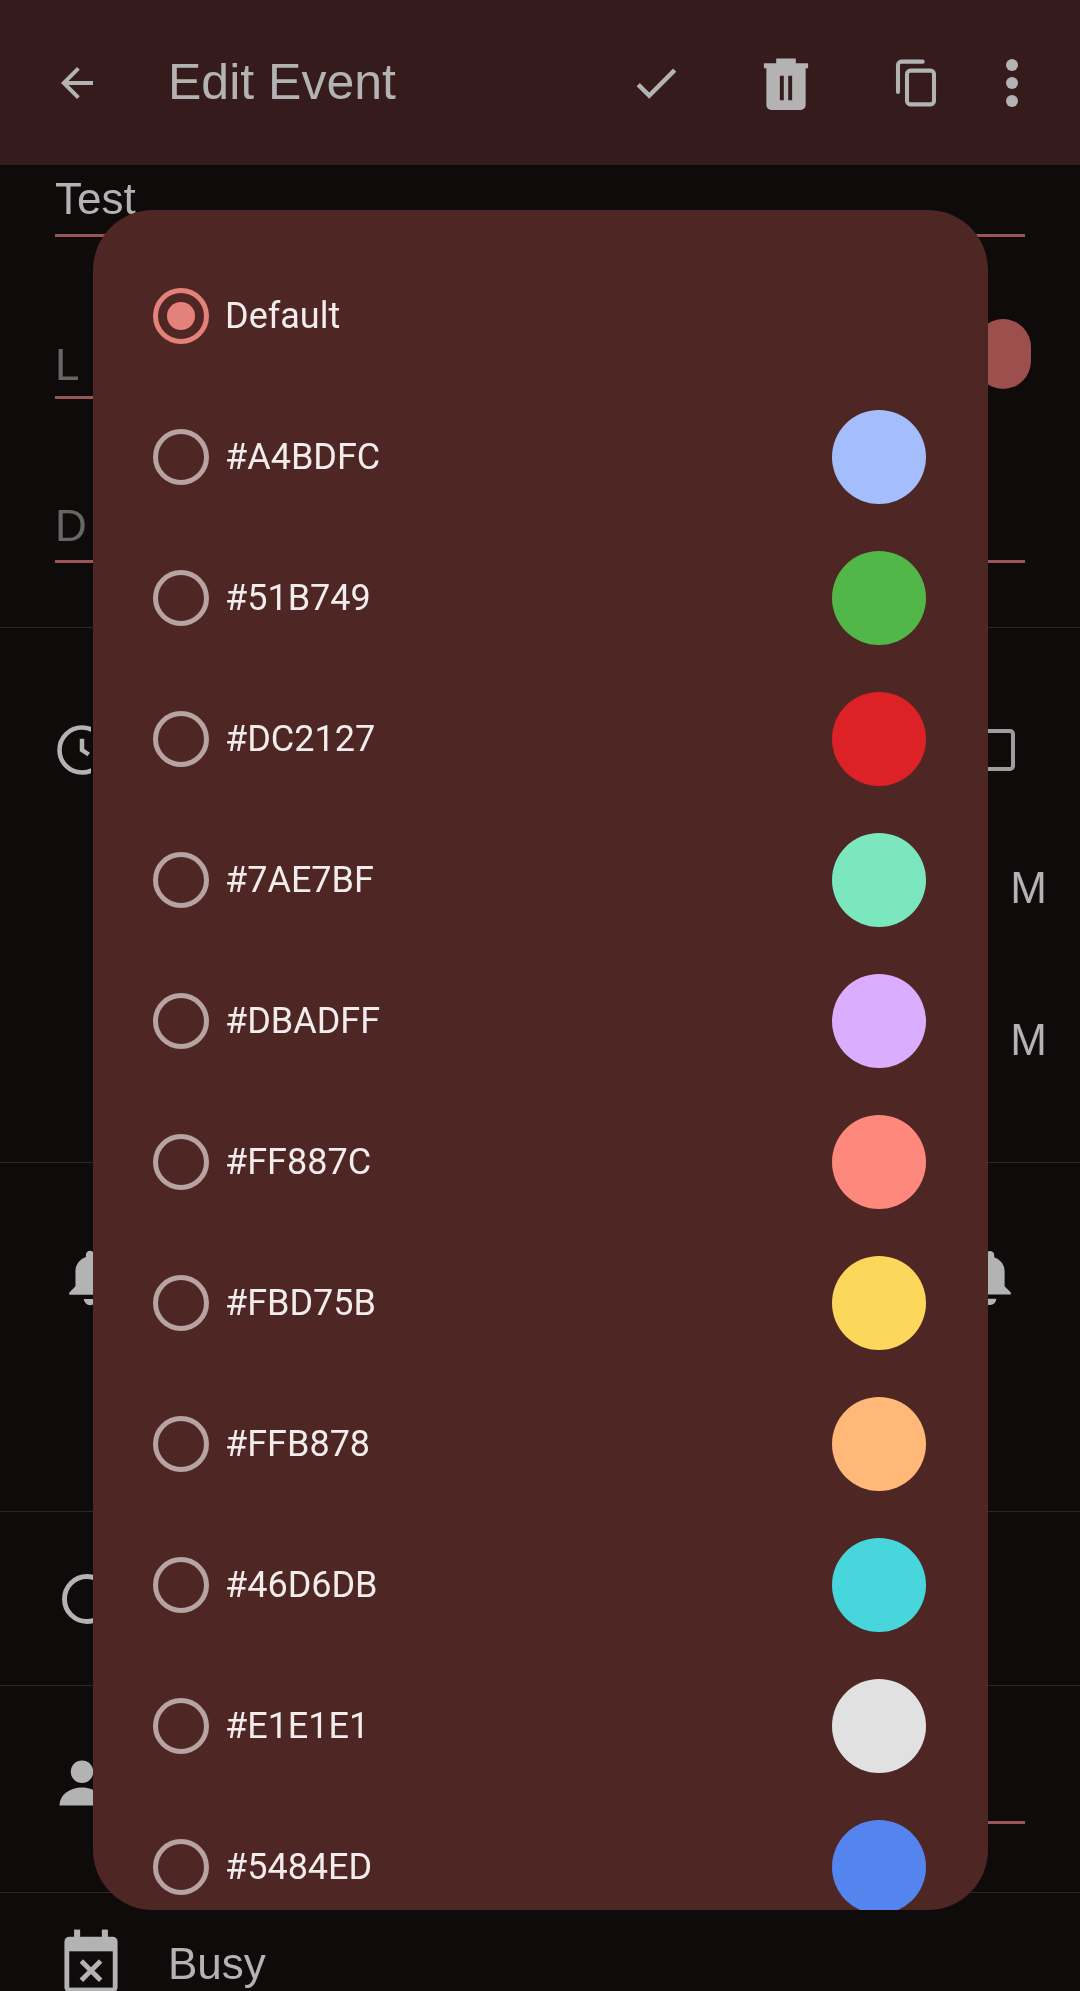 The width and height of the screenshot is (1080, 1991). I want to click on color-option-label: #5484ED, so click(528, 1866).